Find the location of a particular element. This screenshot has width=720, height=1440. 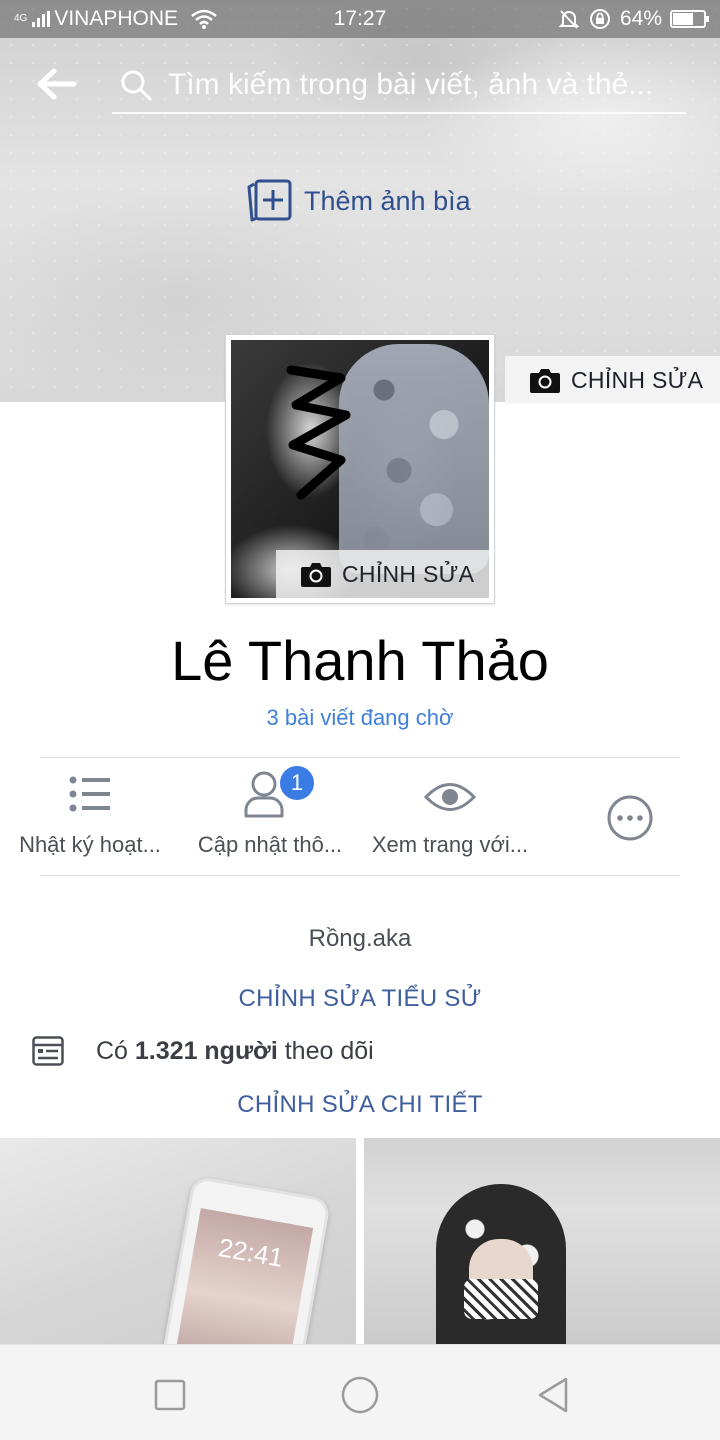

carrier-name: VINAPHONE is located at coordinates (116, 18).